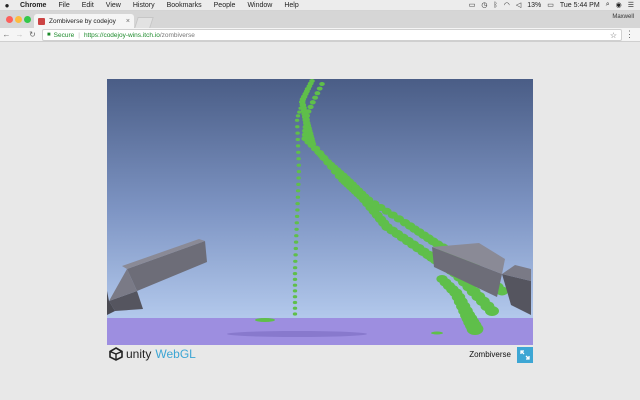 The width and height of the screenshot is (640, 400). I want to click on unity-logo: unity WebGL, so click(152, 354).